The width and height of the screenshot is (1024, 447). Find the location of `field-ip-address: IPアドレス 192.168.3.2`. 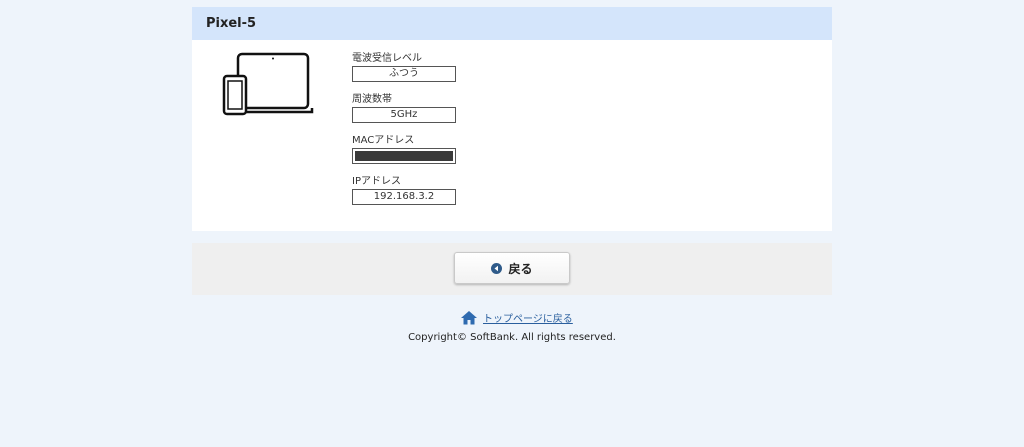

field-ip-address: IPアドレス 192.168.3.2 is located at coordinates (404, 190).